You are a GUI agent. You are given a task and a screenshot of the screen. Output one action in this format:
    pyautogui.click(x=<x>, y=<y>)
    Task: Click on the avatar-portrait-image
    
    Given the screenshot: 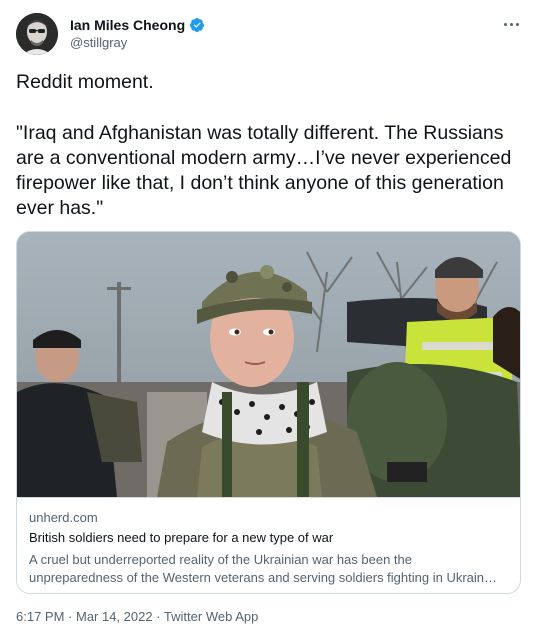 What is the action you would take?
    pyautogui.click(x=37, y=34)
    